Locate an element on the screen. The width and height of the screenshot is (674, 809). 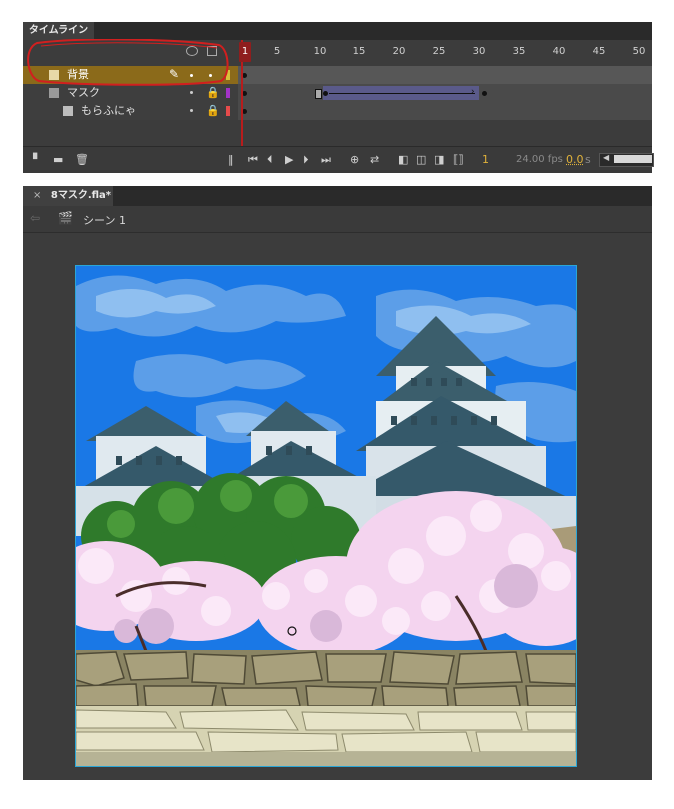
loop-icon: ⇄ is located at coordinates (374, 160).